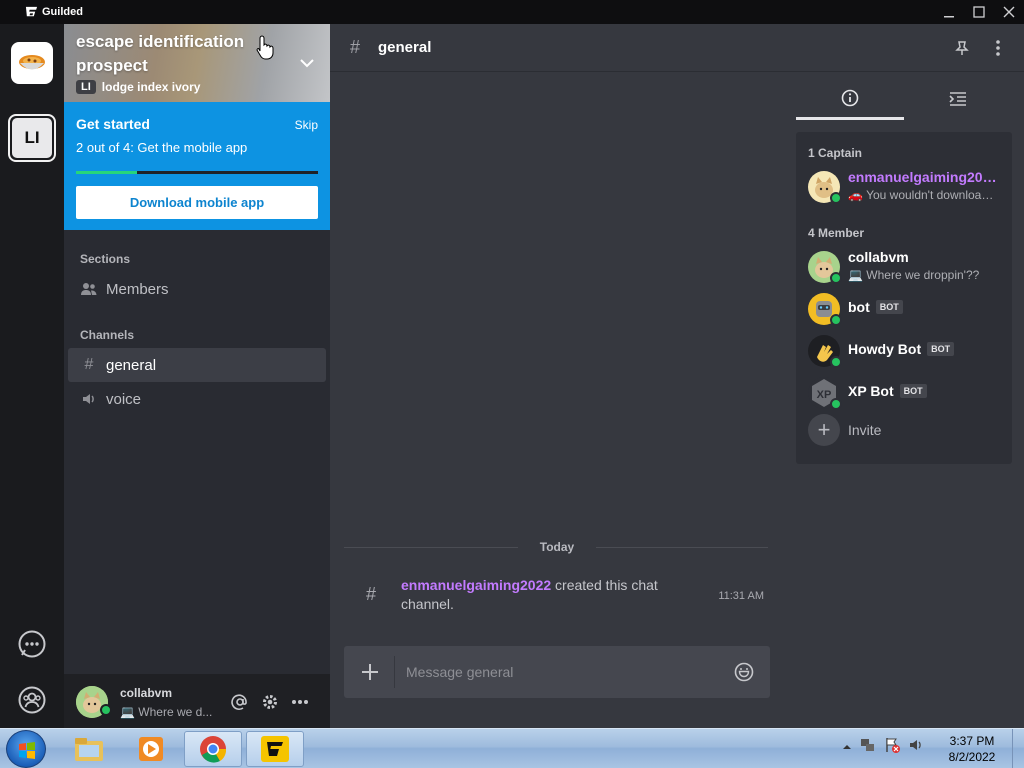 The width and height of the screenshot is (1024, 768). Describe the element at coordinates (887, 391) in the screenshot. I see `member-name: XP Bot BOT` at that location.